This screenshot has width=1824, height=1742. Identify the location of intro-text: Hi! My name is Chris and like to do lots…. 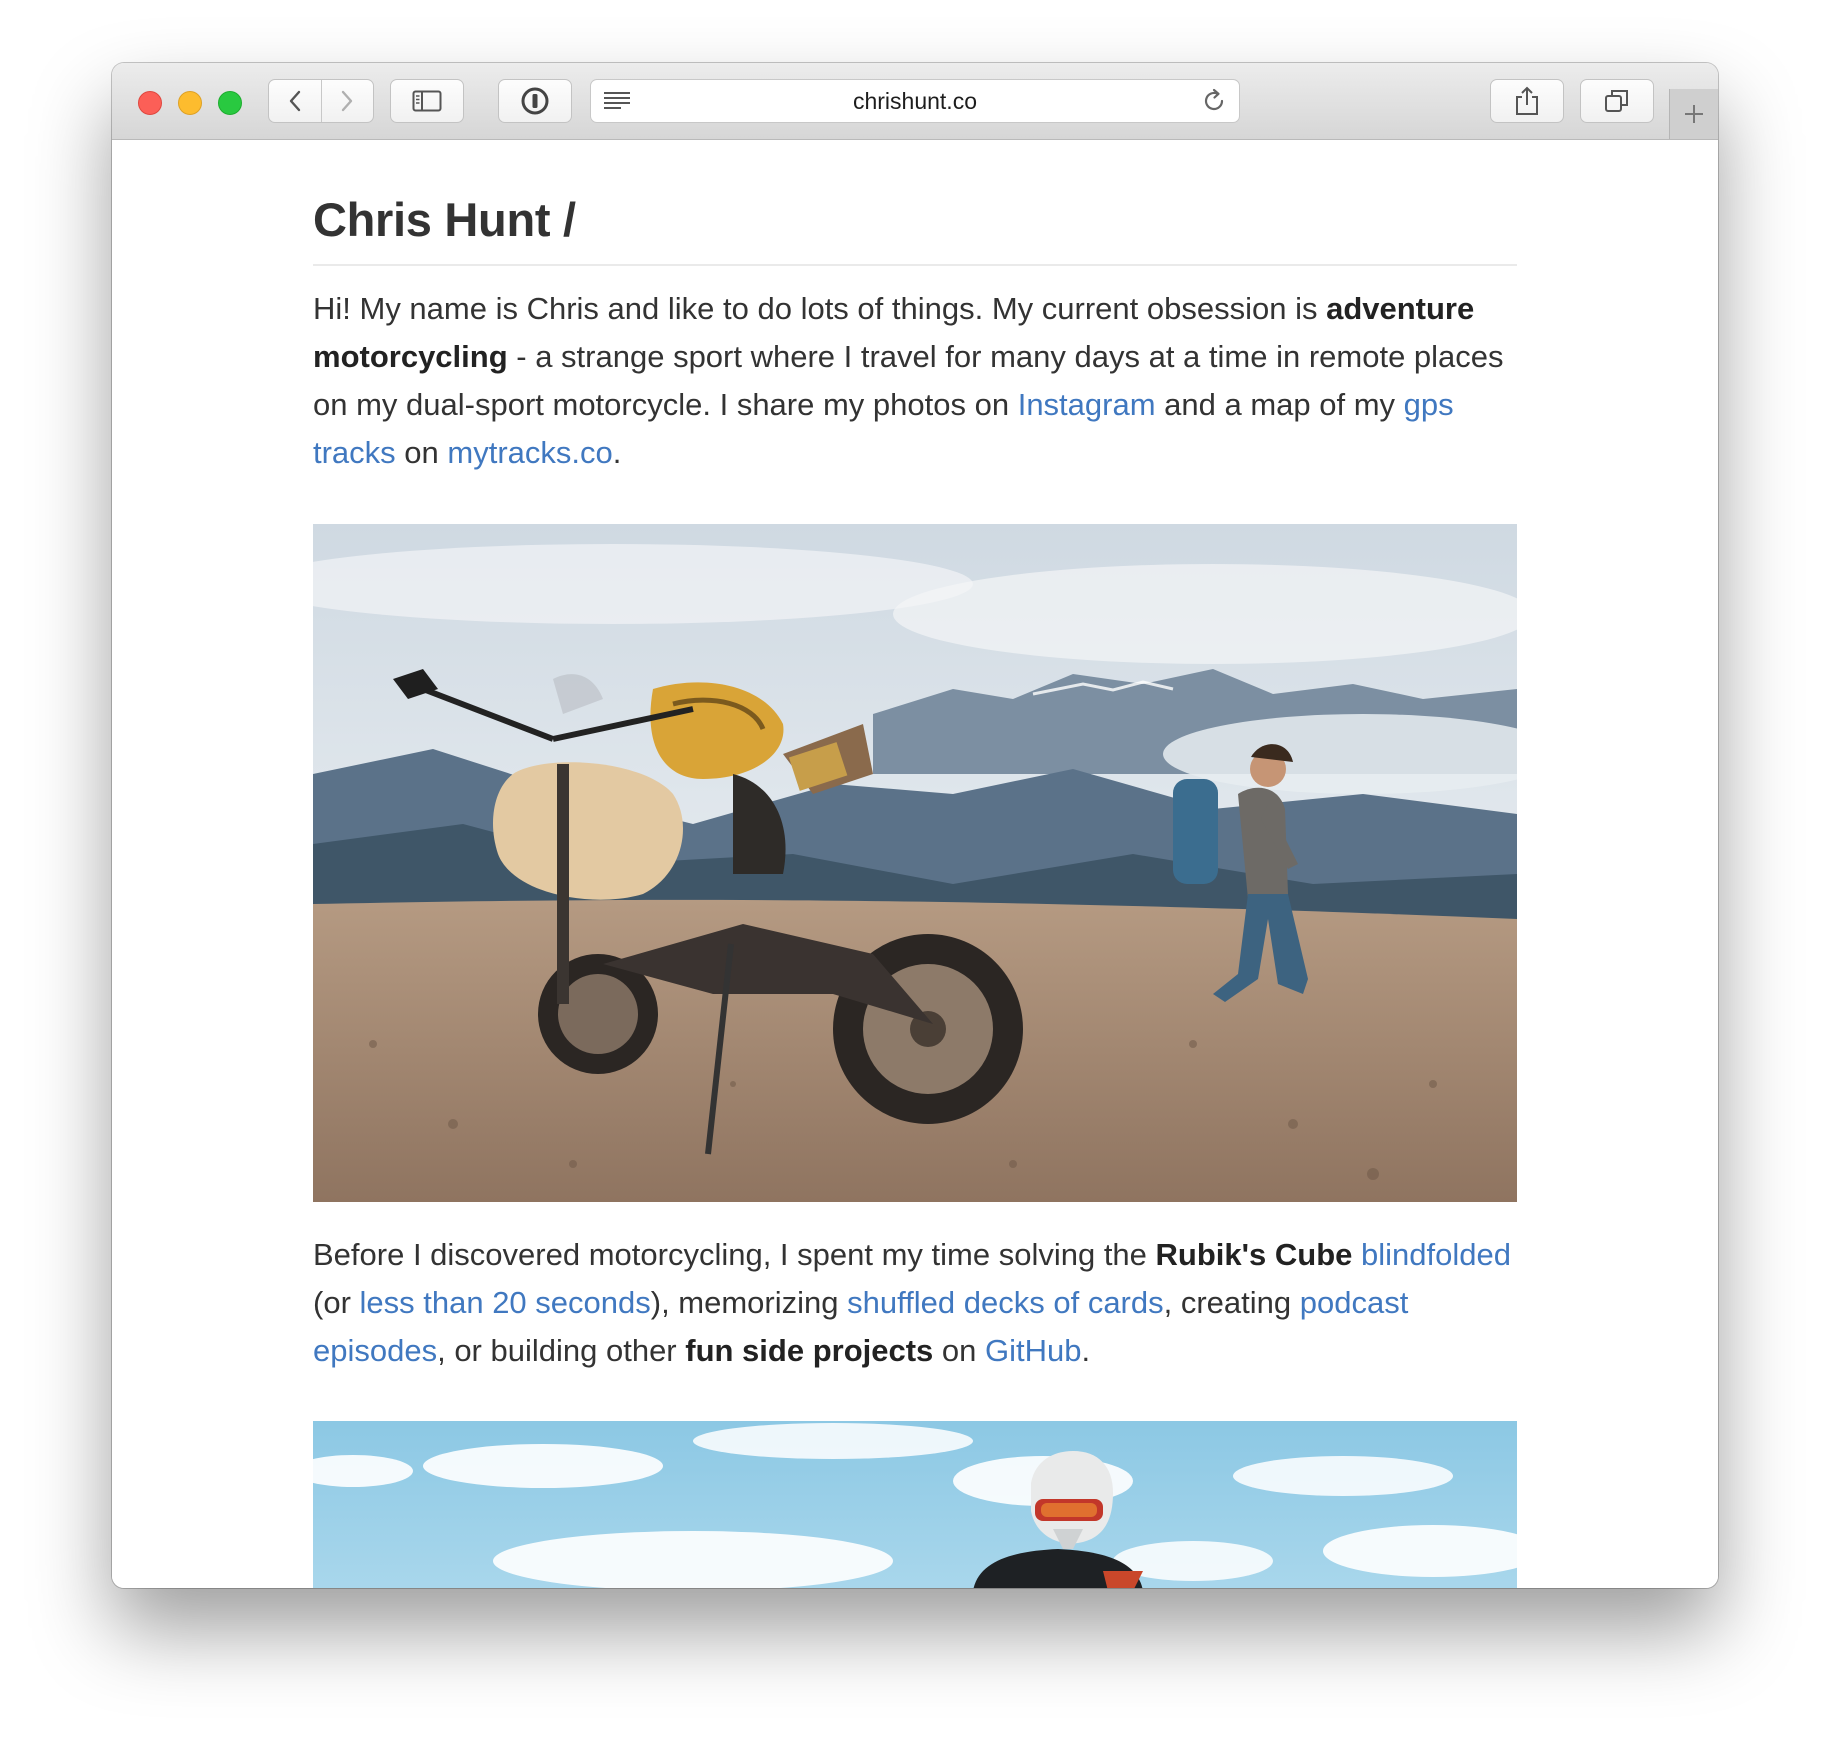
(820, 308).